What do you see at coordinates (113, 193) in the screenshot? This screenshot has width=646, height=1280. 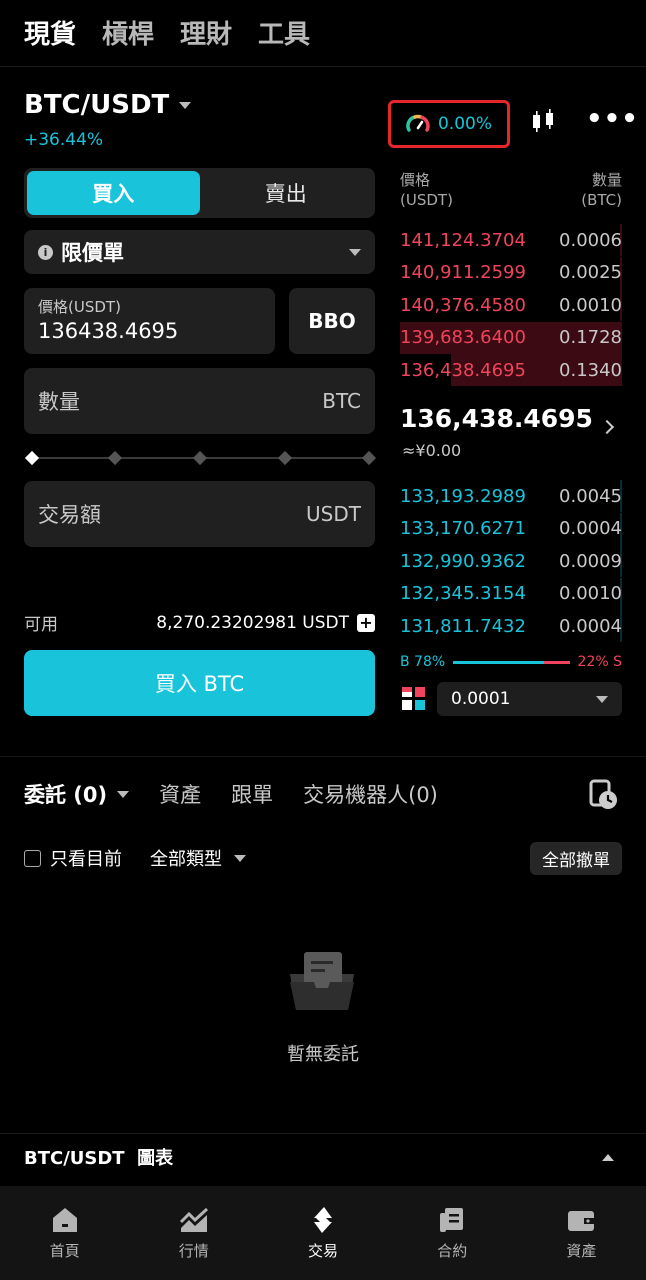 I see `buy-tab: 買入` at bounding box center [113, 193].